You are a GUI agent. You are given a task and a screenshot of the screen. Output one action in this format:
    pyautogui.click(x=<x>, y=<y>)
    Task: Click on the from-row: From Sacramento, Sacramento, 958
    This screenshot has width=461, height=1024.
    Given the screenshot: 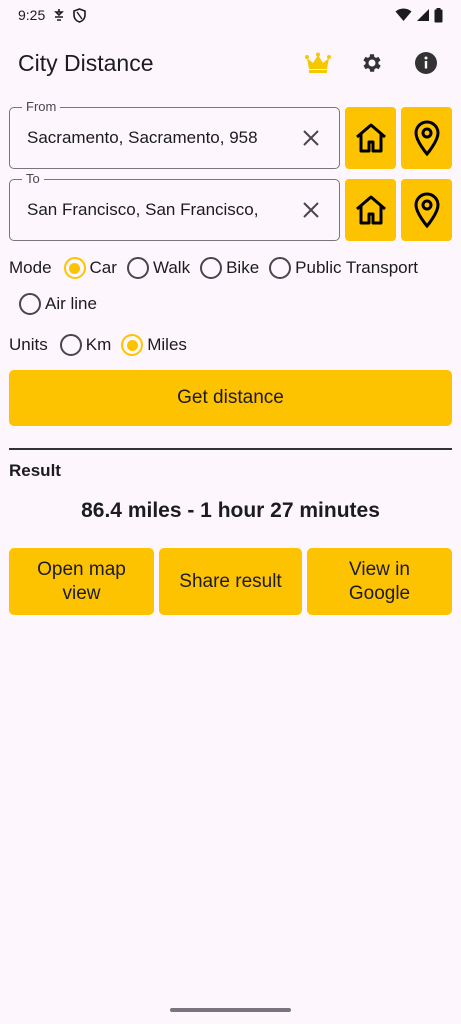 What is the action you would take?
    pyautogui.click(x=230, y=134)
    